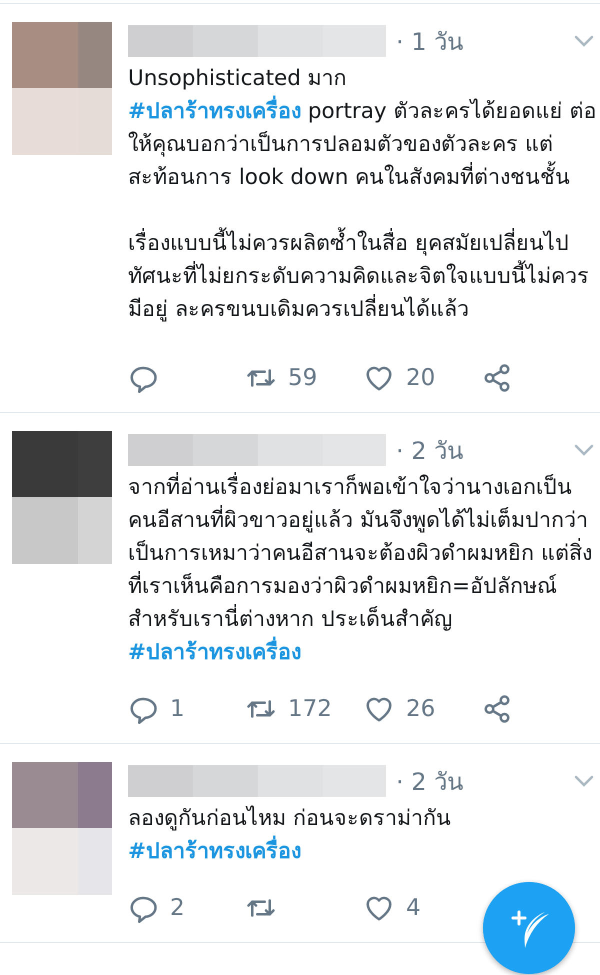  What do you see at coordinates (529, 928) in the screenshot?
I see `compose-button` at bounding box center [529, 928].